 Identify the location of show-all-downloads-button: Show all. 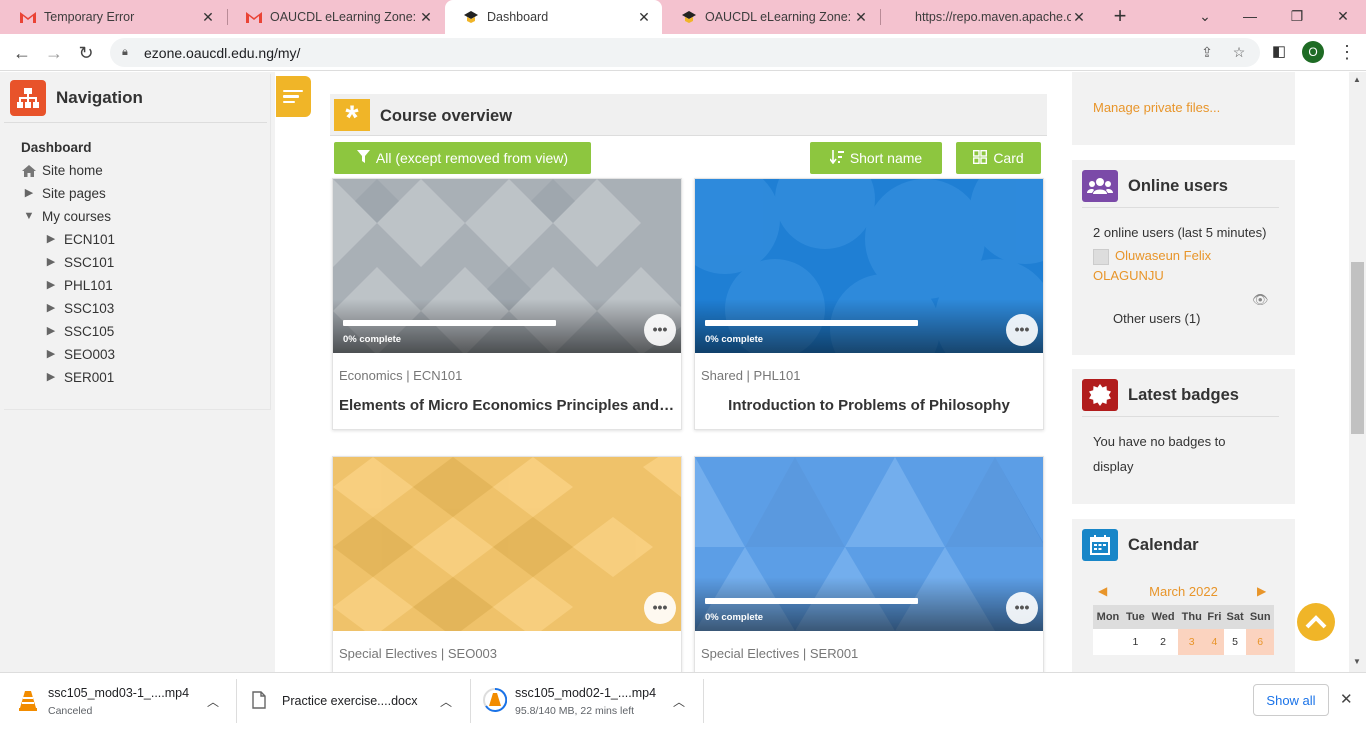
(1291, 700).